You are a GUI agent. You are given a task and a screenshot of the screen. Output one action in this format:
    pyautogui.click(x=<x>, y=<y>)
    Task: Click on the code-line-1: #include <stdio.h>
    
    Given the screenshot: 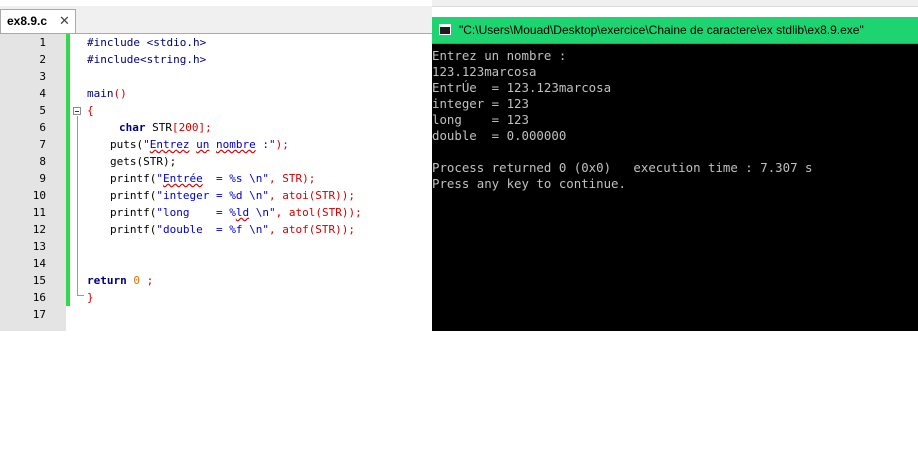 What is the action you would take?
    pyautogui.click(x=146, y=42)
    